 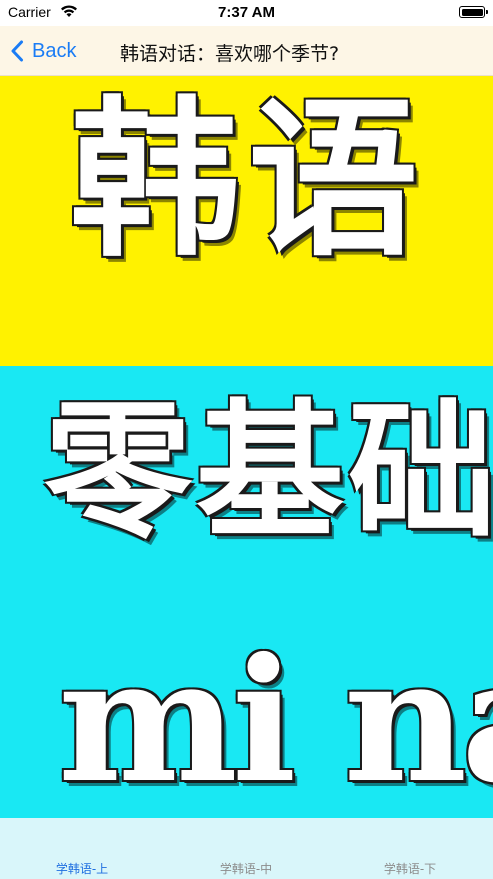 What do you see at coordinates (246, 868) in the screenshot?
I see `tab-learn-korean-2: 学韩语-中` at bounding box center [246, 868].